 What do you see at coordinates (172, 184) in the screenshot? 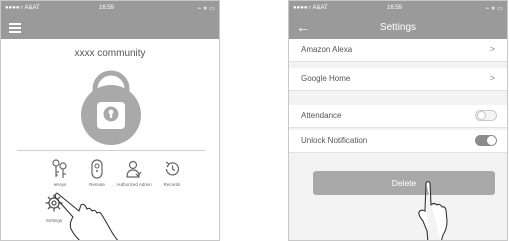
I see `records-label: Records` at bounding box center [172, 184].